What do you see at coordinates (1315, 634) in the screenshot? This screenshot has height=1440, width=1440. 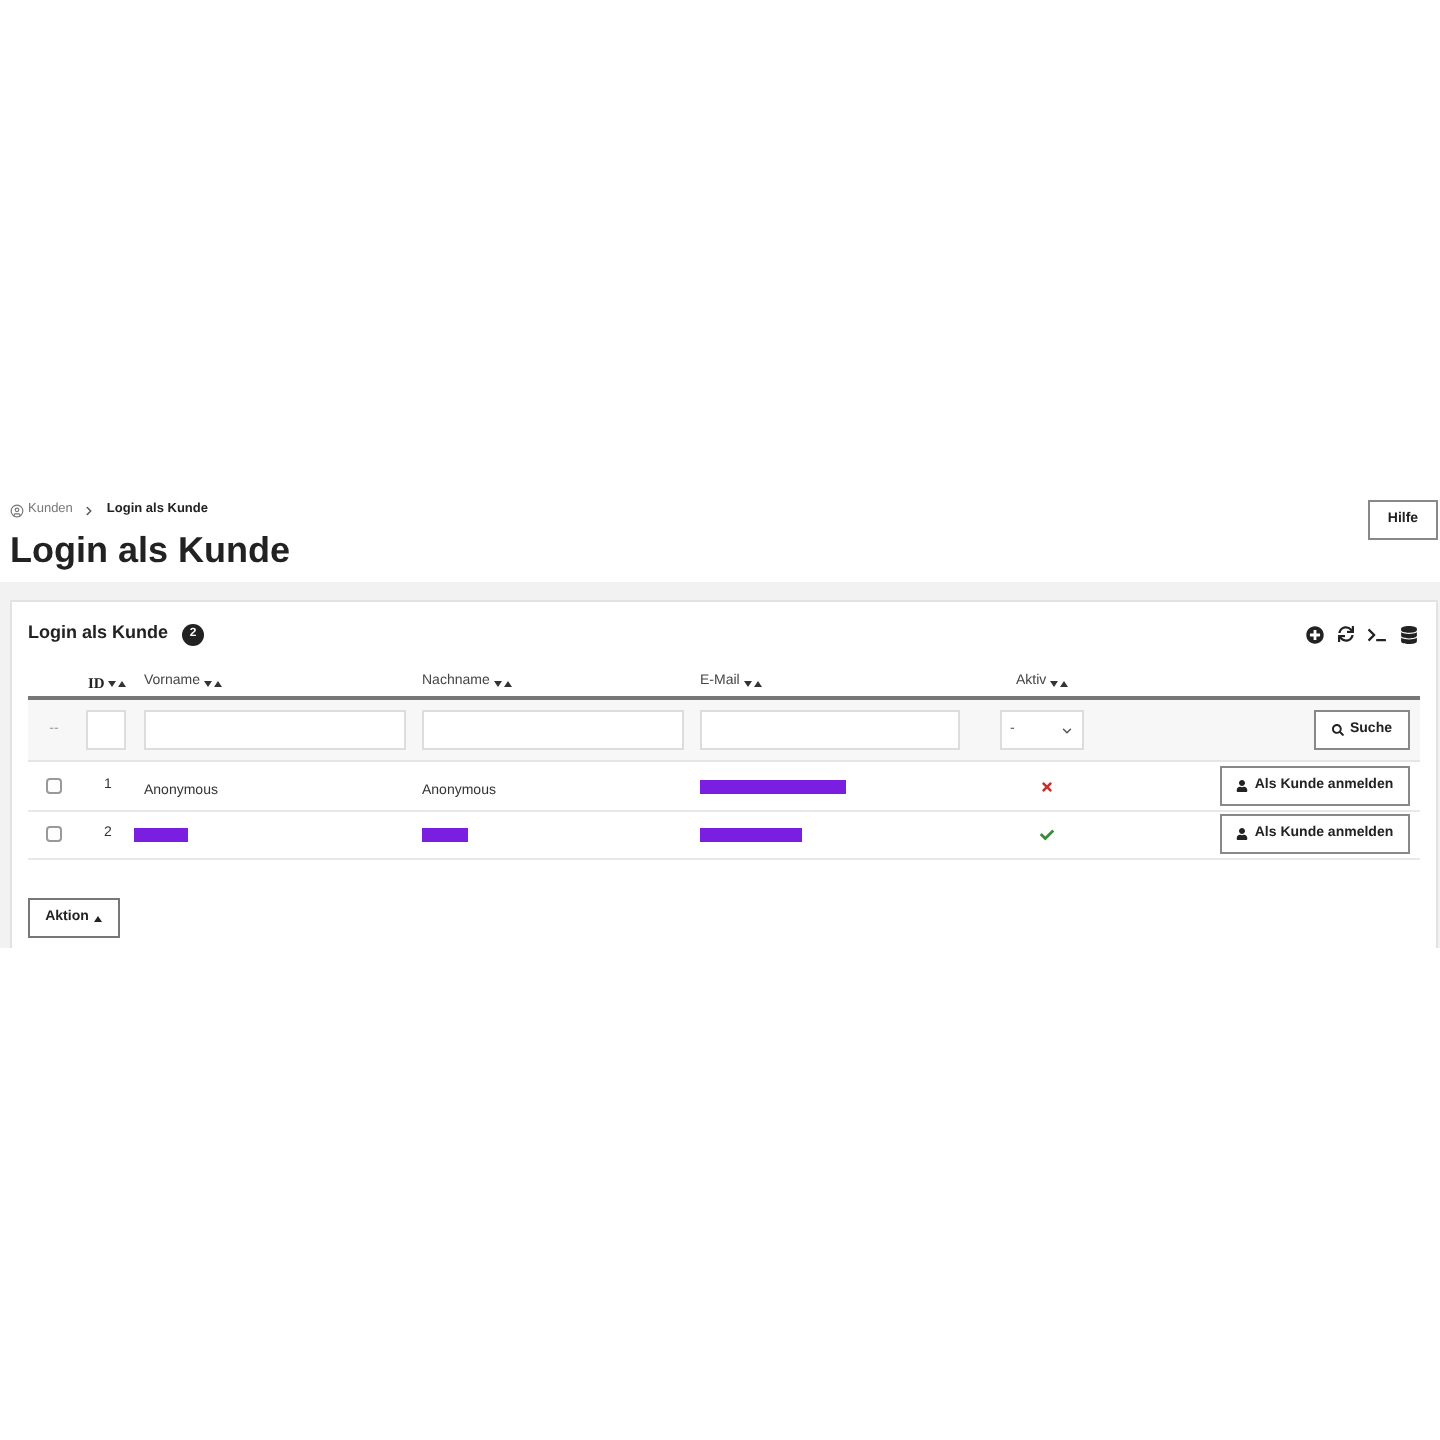 I see `add-icon` at bounding box center [1315, 634].